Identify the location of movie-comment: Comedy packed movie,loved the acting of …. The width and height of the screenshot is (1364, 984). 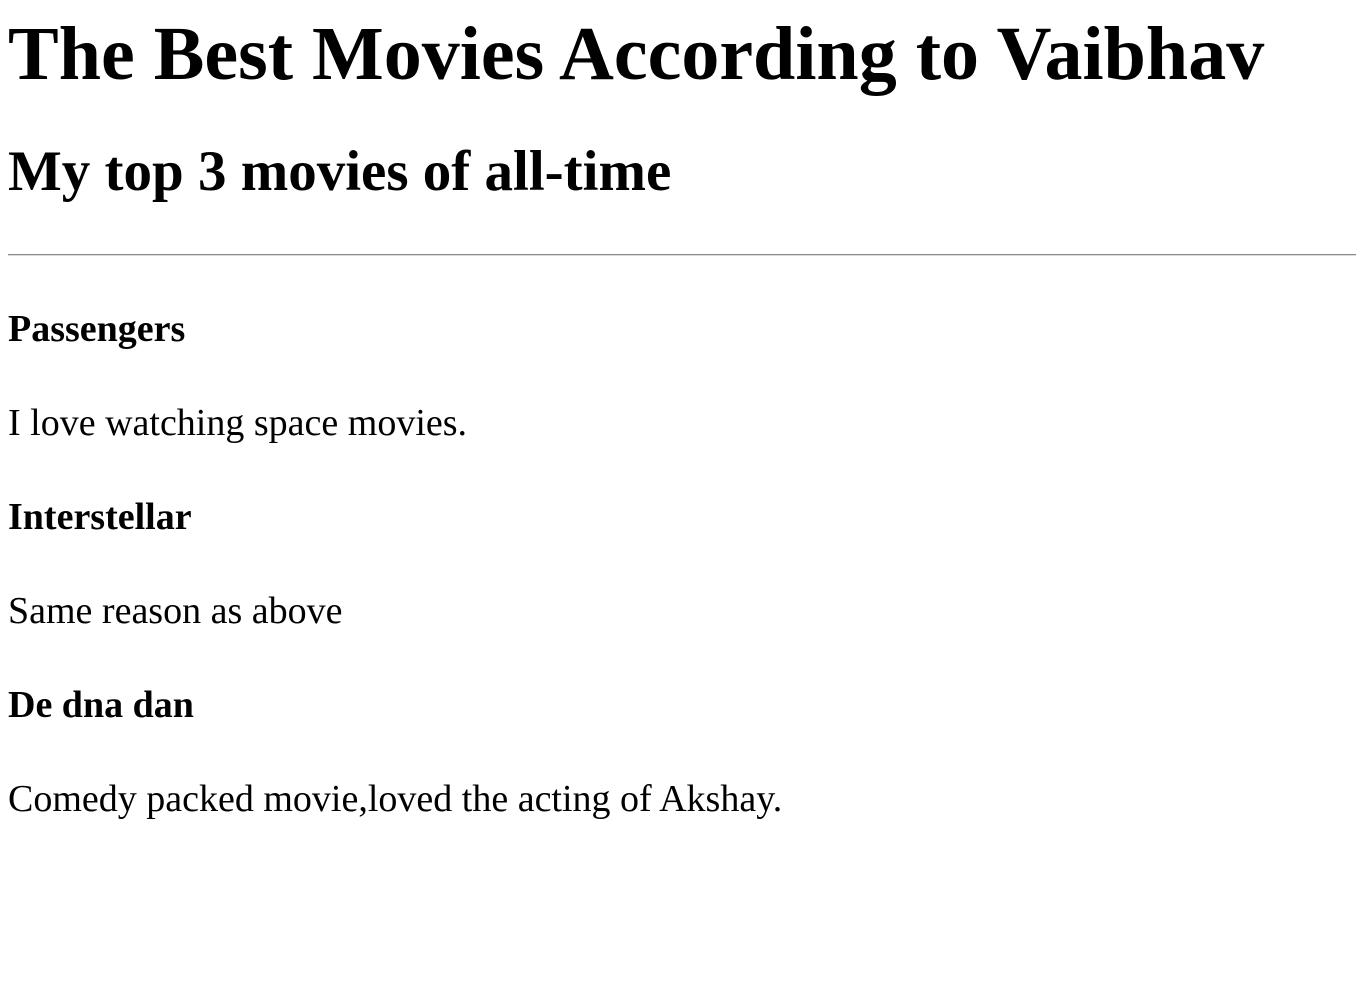
(395, 799).